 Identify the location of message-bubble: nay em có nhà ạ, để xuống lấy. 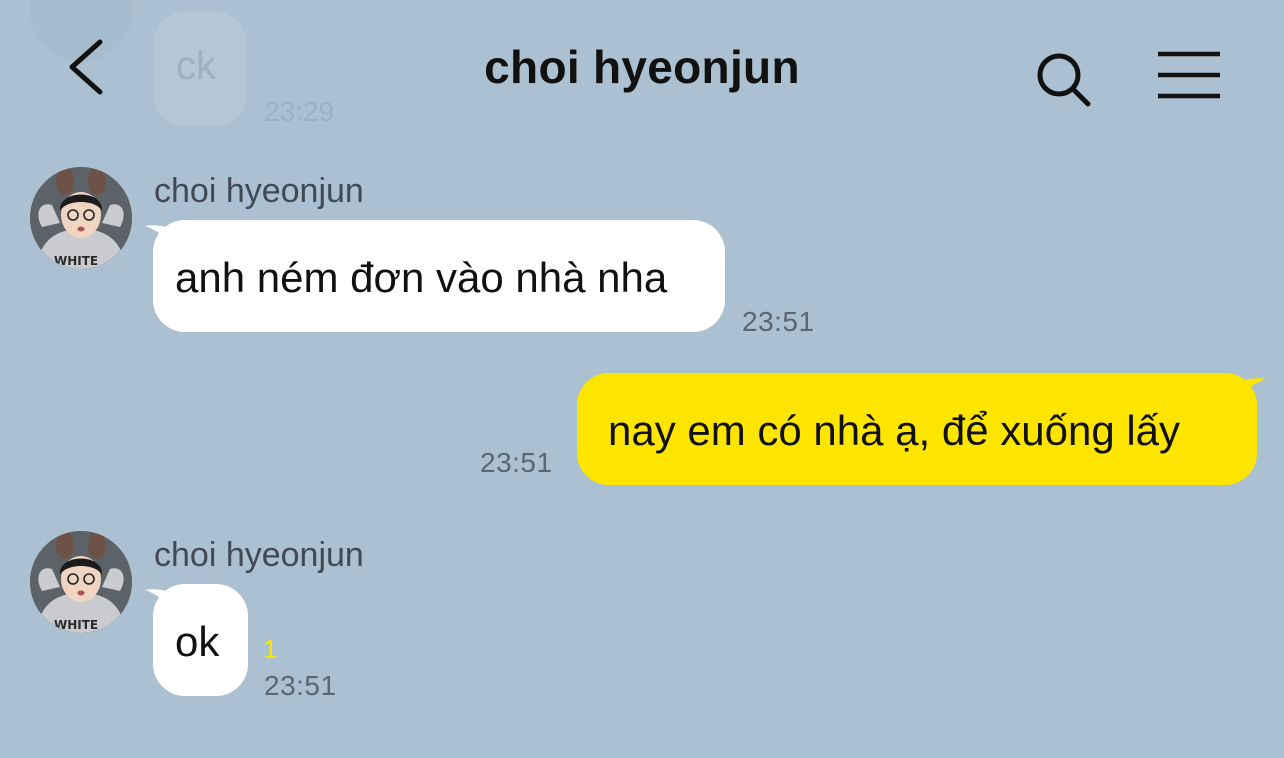
(917, 429).